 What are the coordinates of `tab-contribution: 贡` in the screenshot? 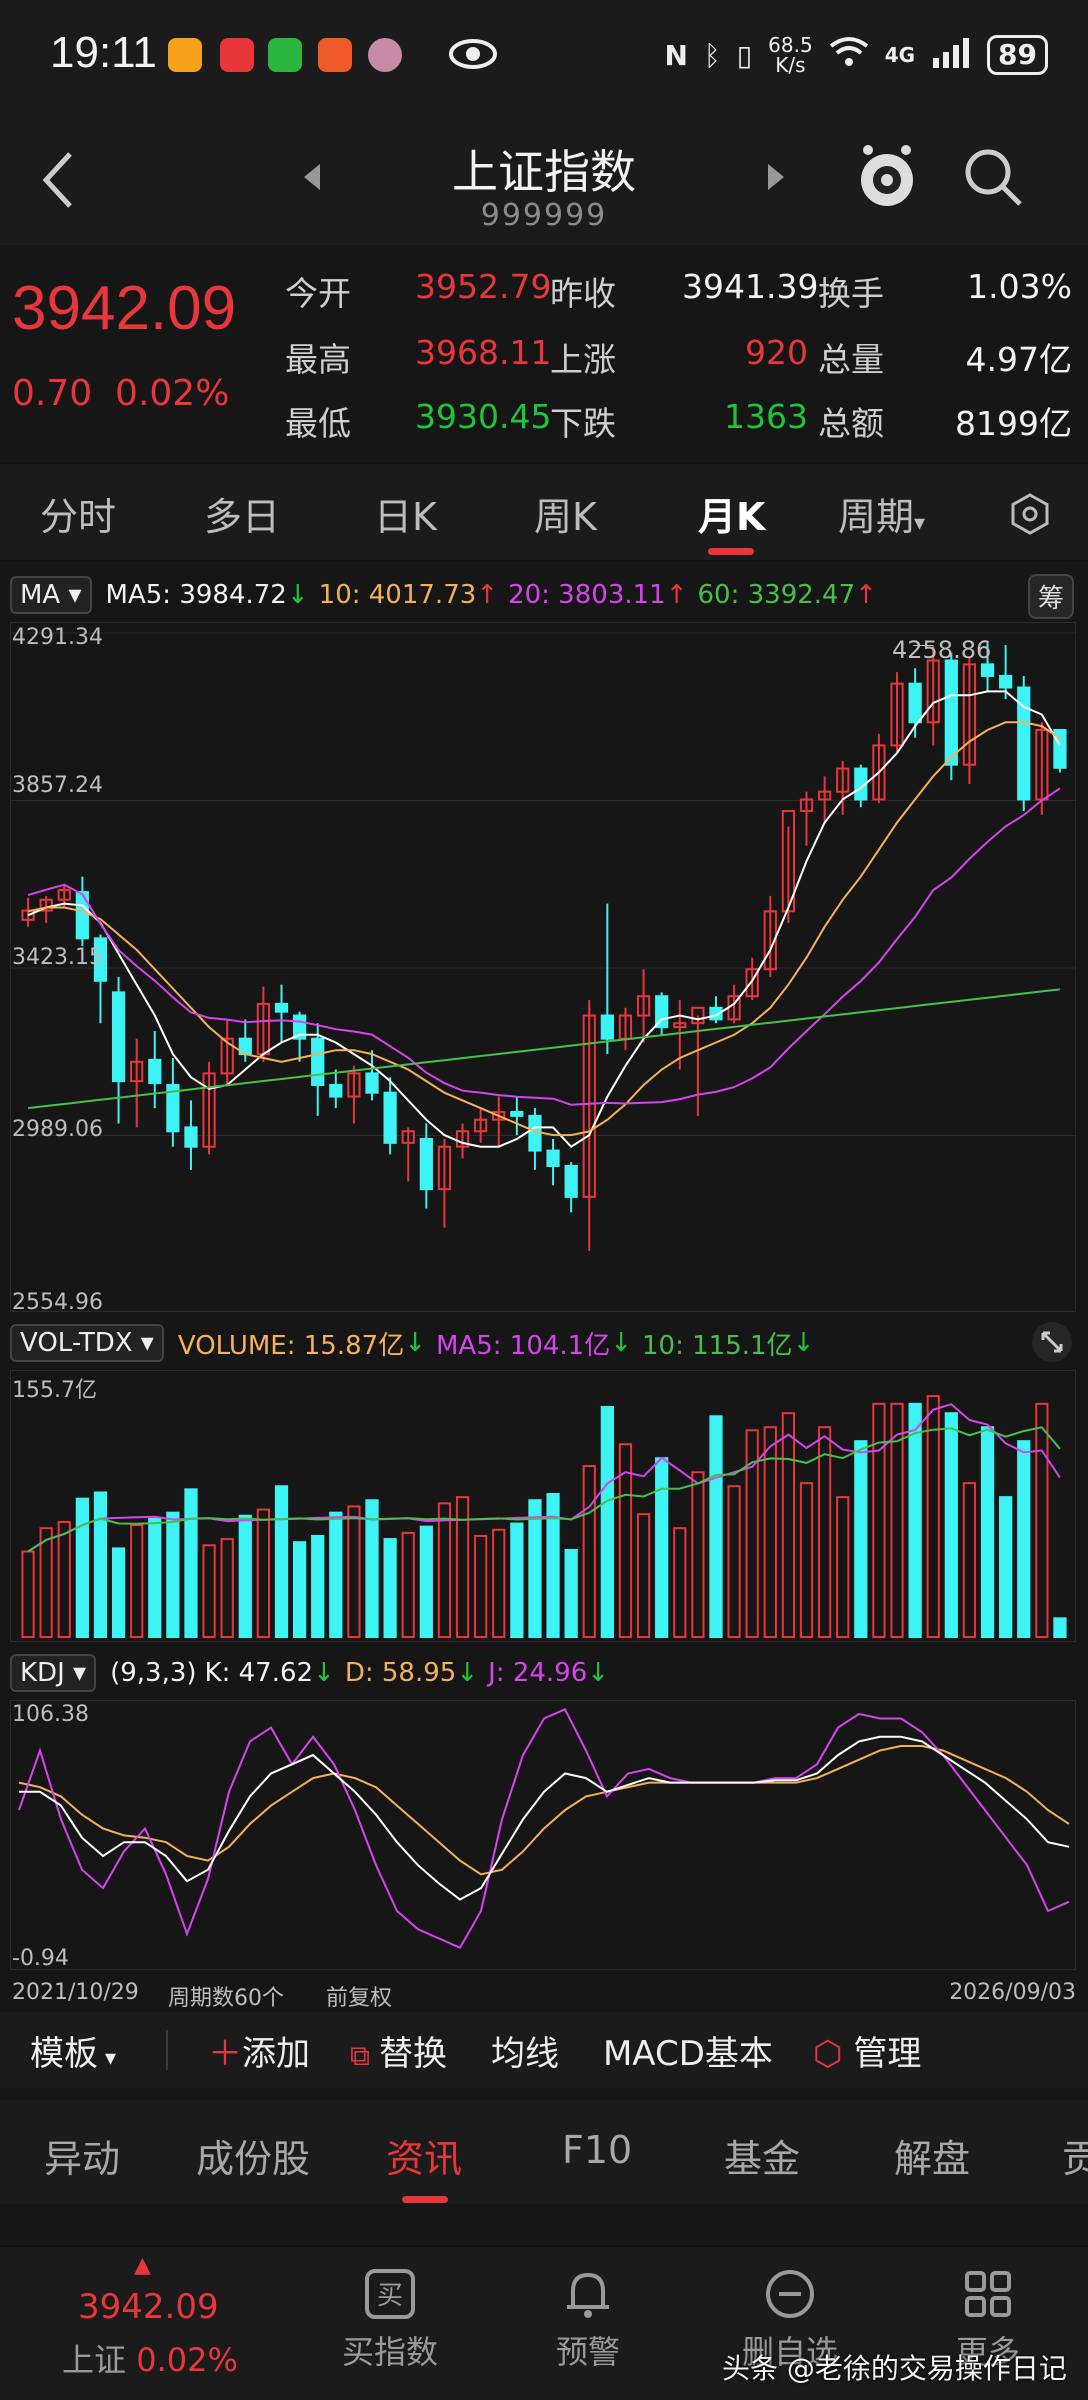 It's located at (1075, 2155).